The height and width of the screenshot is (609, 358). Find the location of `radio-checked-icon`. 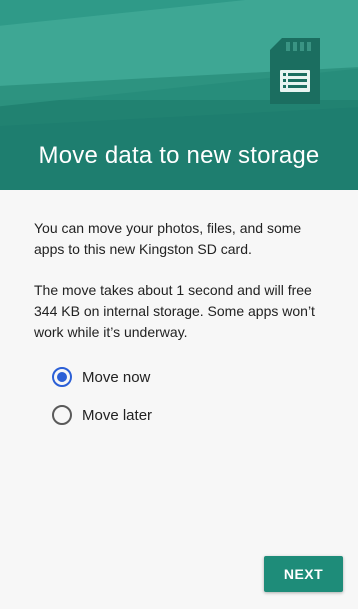

radio-checked-icon is located at coordinates (62, 377).